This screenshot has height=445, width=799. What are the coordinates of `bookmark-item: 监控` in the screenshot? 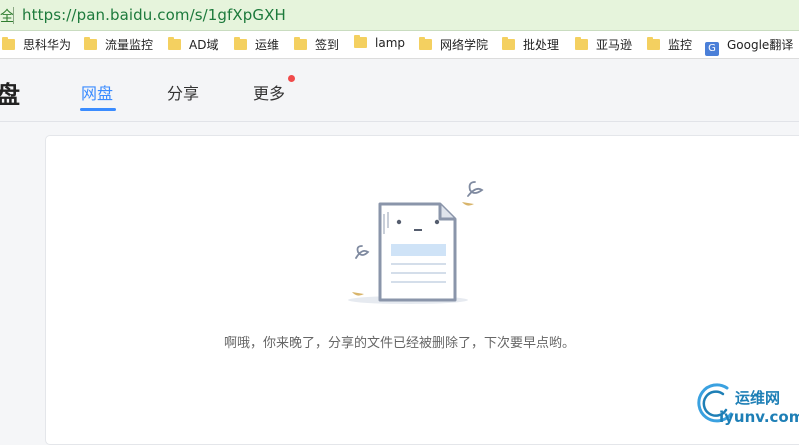 It's located at (669, 45).